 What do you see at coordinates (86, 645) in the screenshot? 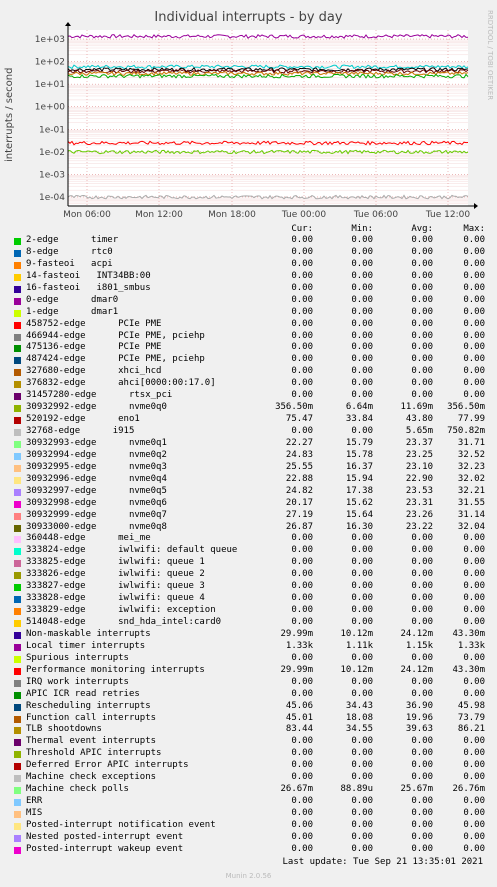
I see `legend-series-name: Local timer interrupts` at bounding box center [86, 645].